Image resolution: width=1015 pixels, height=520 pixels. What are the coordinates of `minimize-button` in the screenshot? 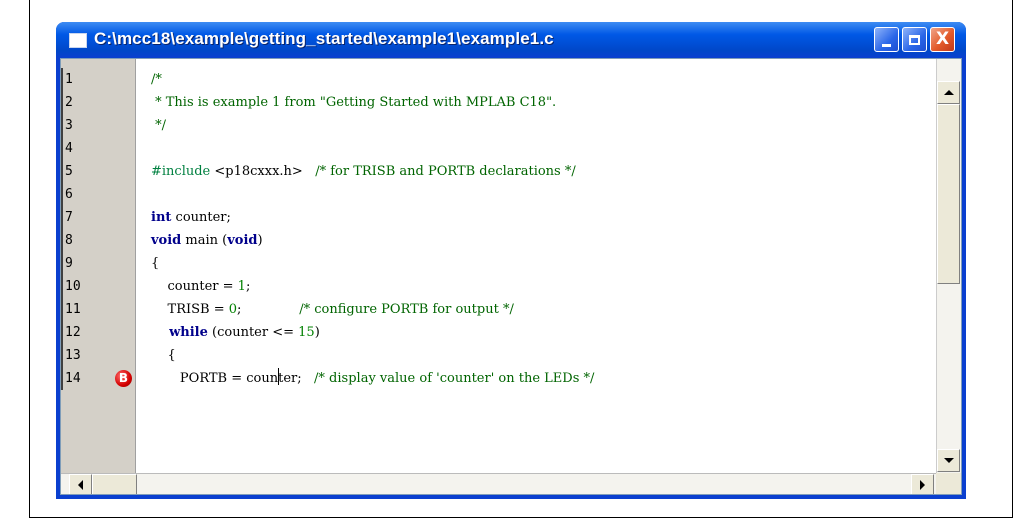 It's located at (886, 39).